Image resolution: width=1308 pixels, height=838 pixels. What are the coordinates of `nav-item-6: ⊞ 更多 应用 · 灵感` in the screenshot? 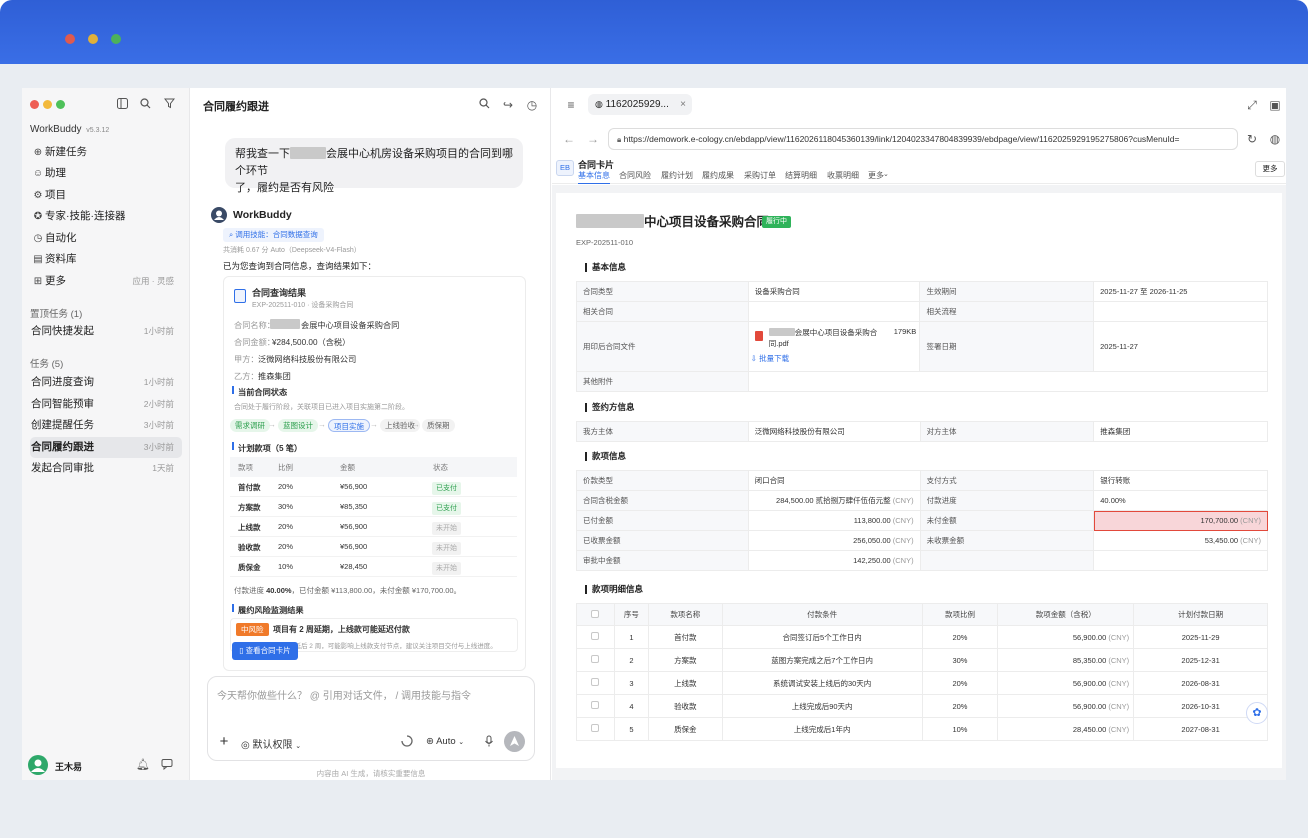 It's located at (106, 281).